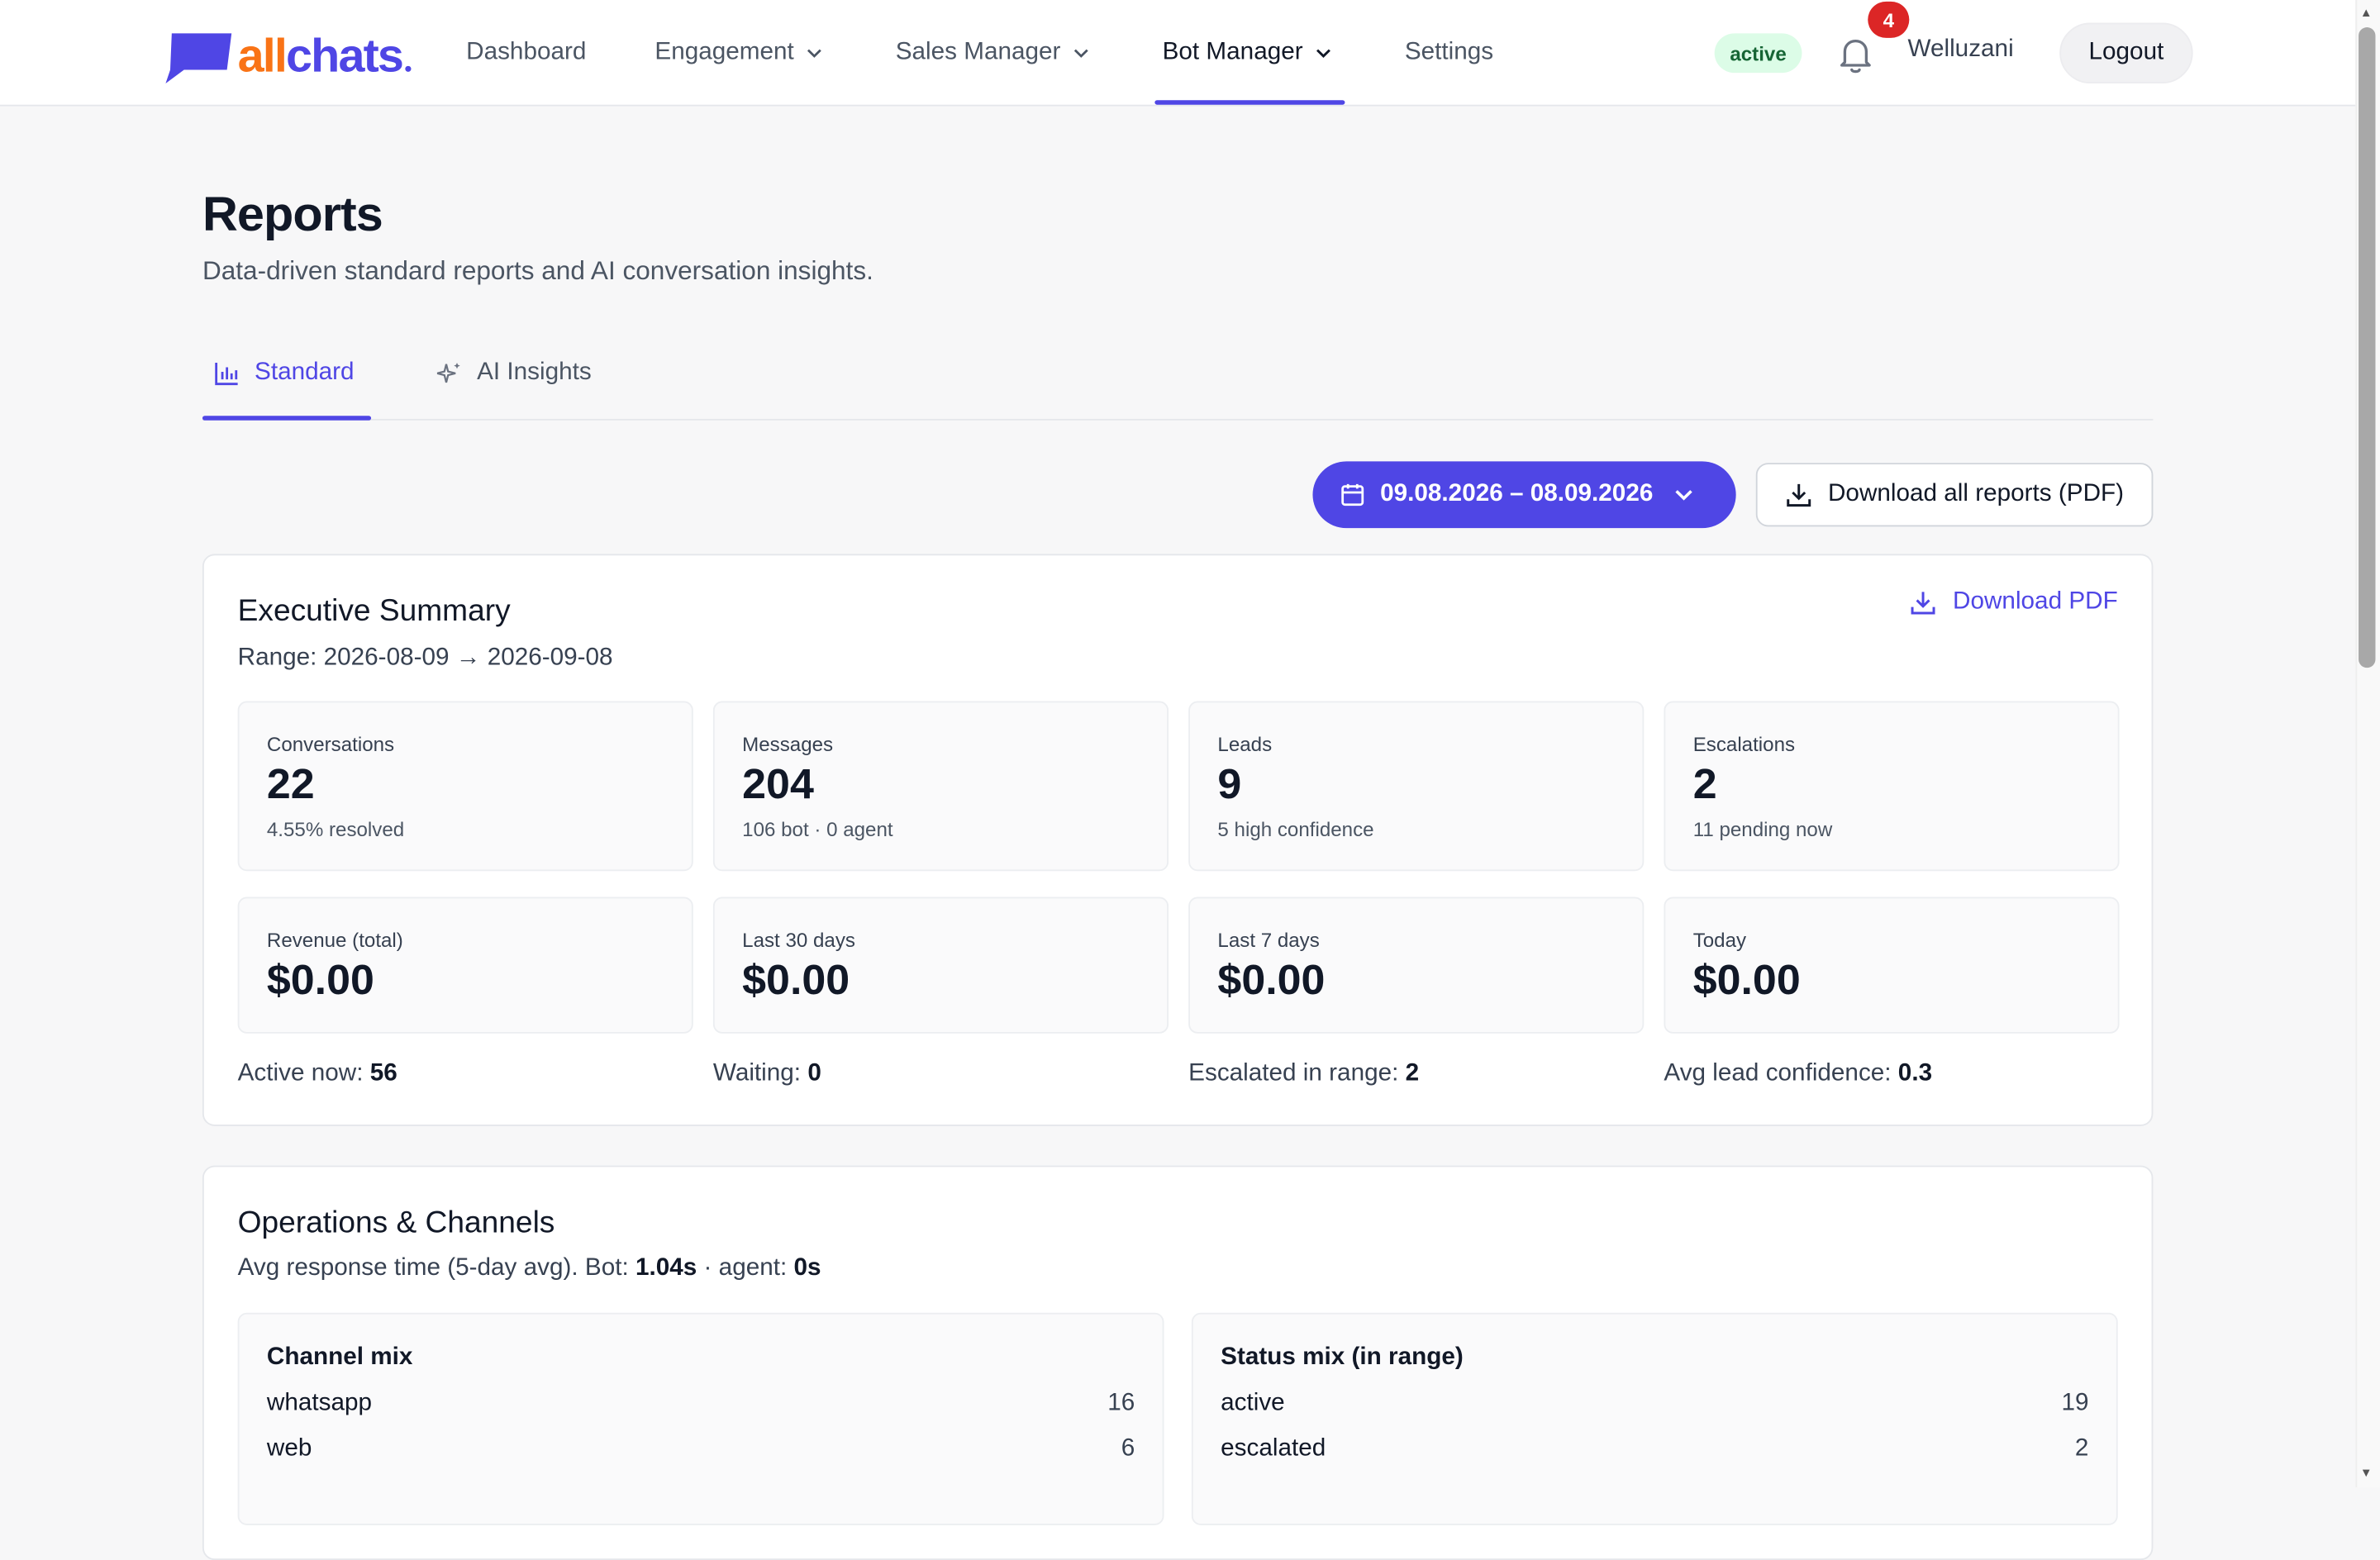  I want to click on stat-value: 22, so click(290, 784).